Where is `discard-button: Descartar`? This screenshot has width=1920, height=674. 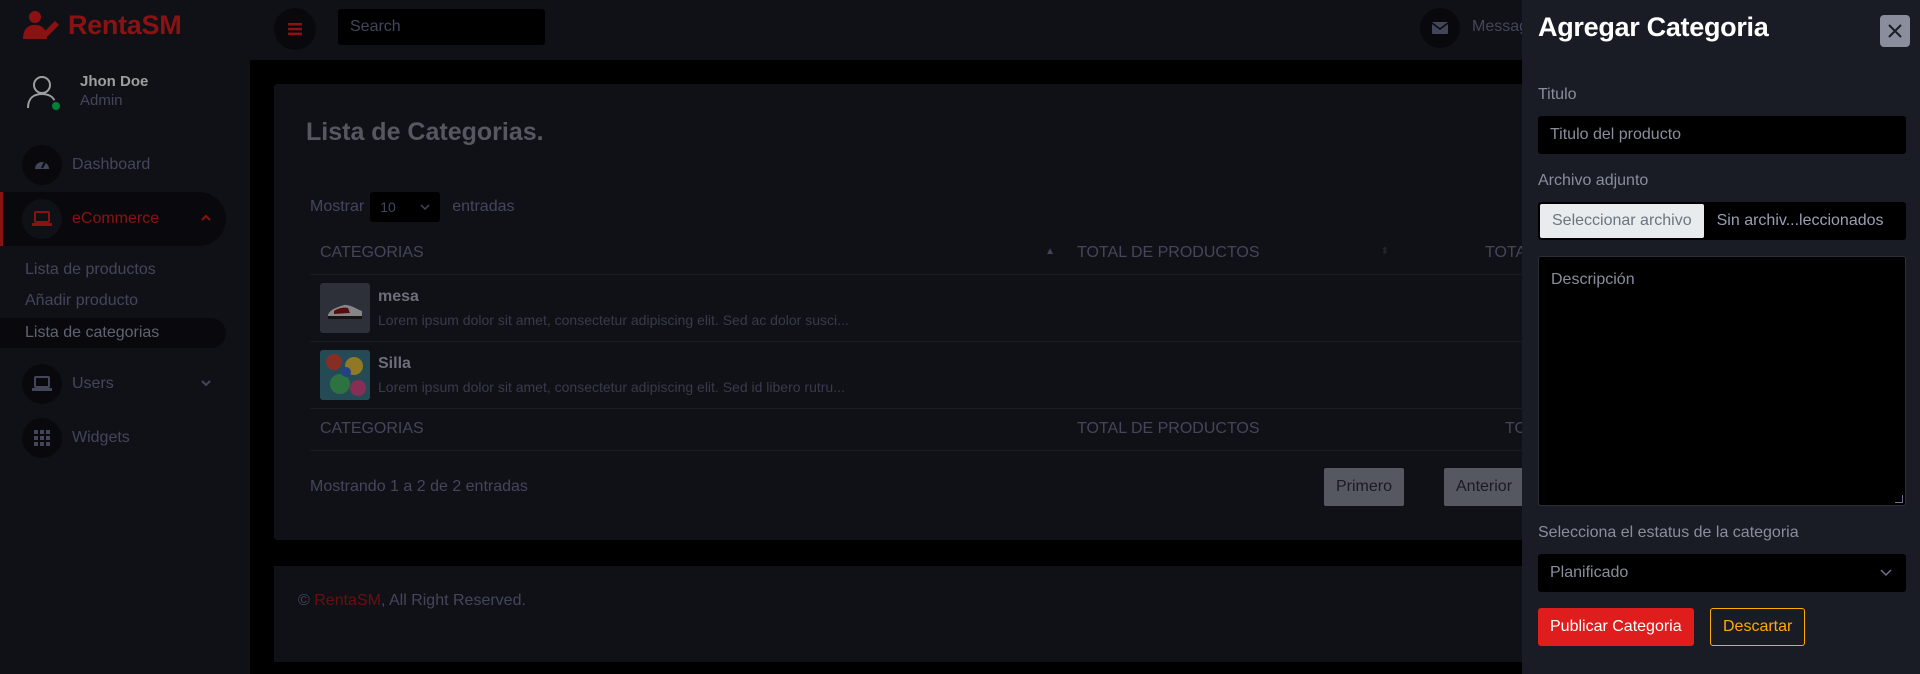 discard-button: Descartar is located at coordinates (1758, 627).